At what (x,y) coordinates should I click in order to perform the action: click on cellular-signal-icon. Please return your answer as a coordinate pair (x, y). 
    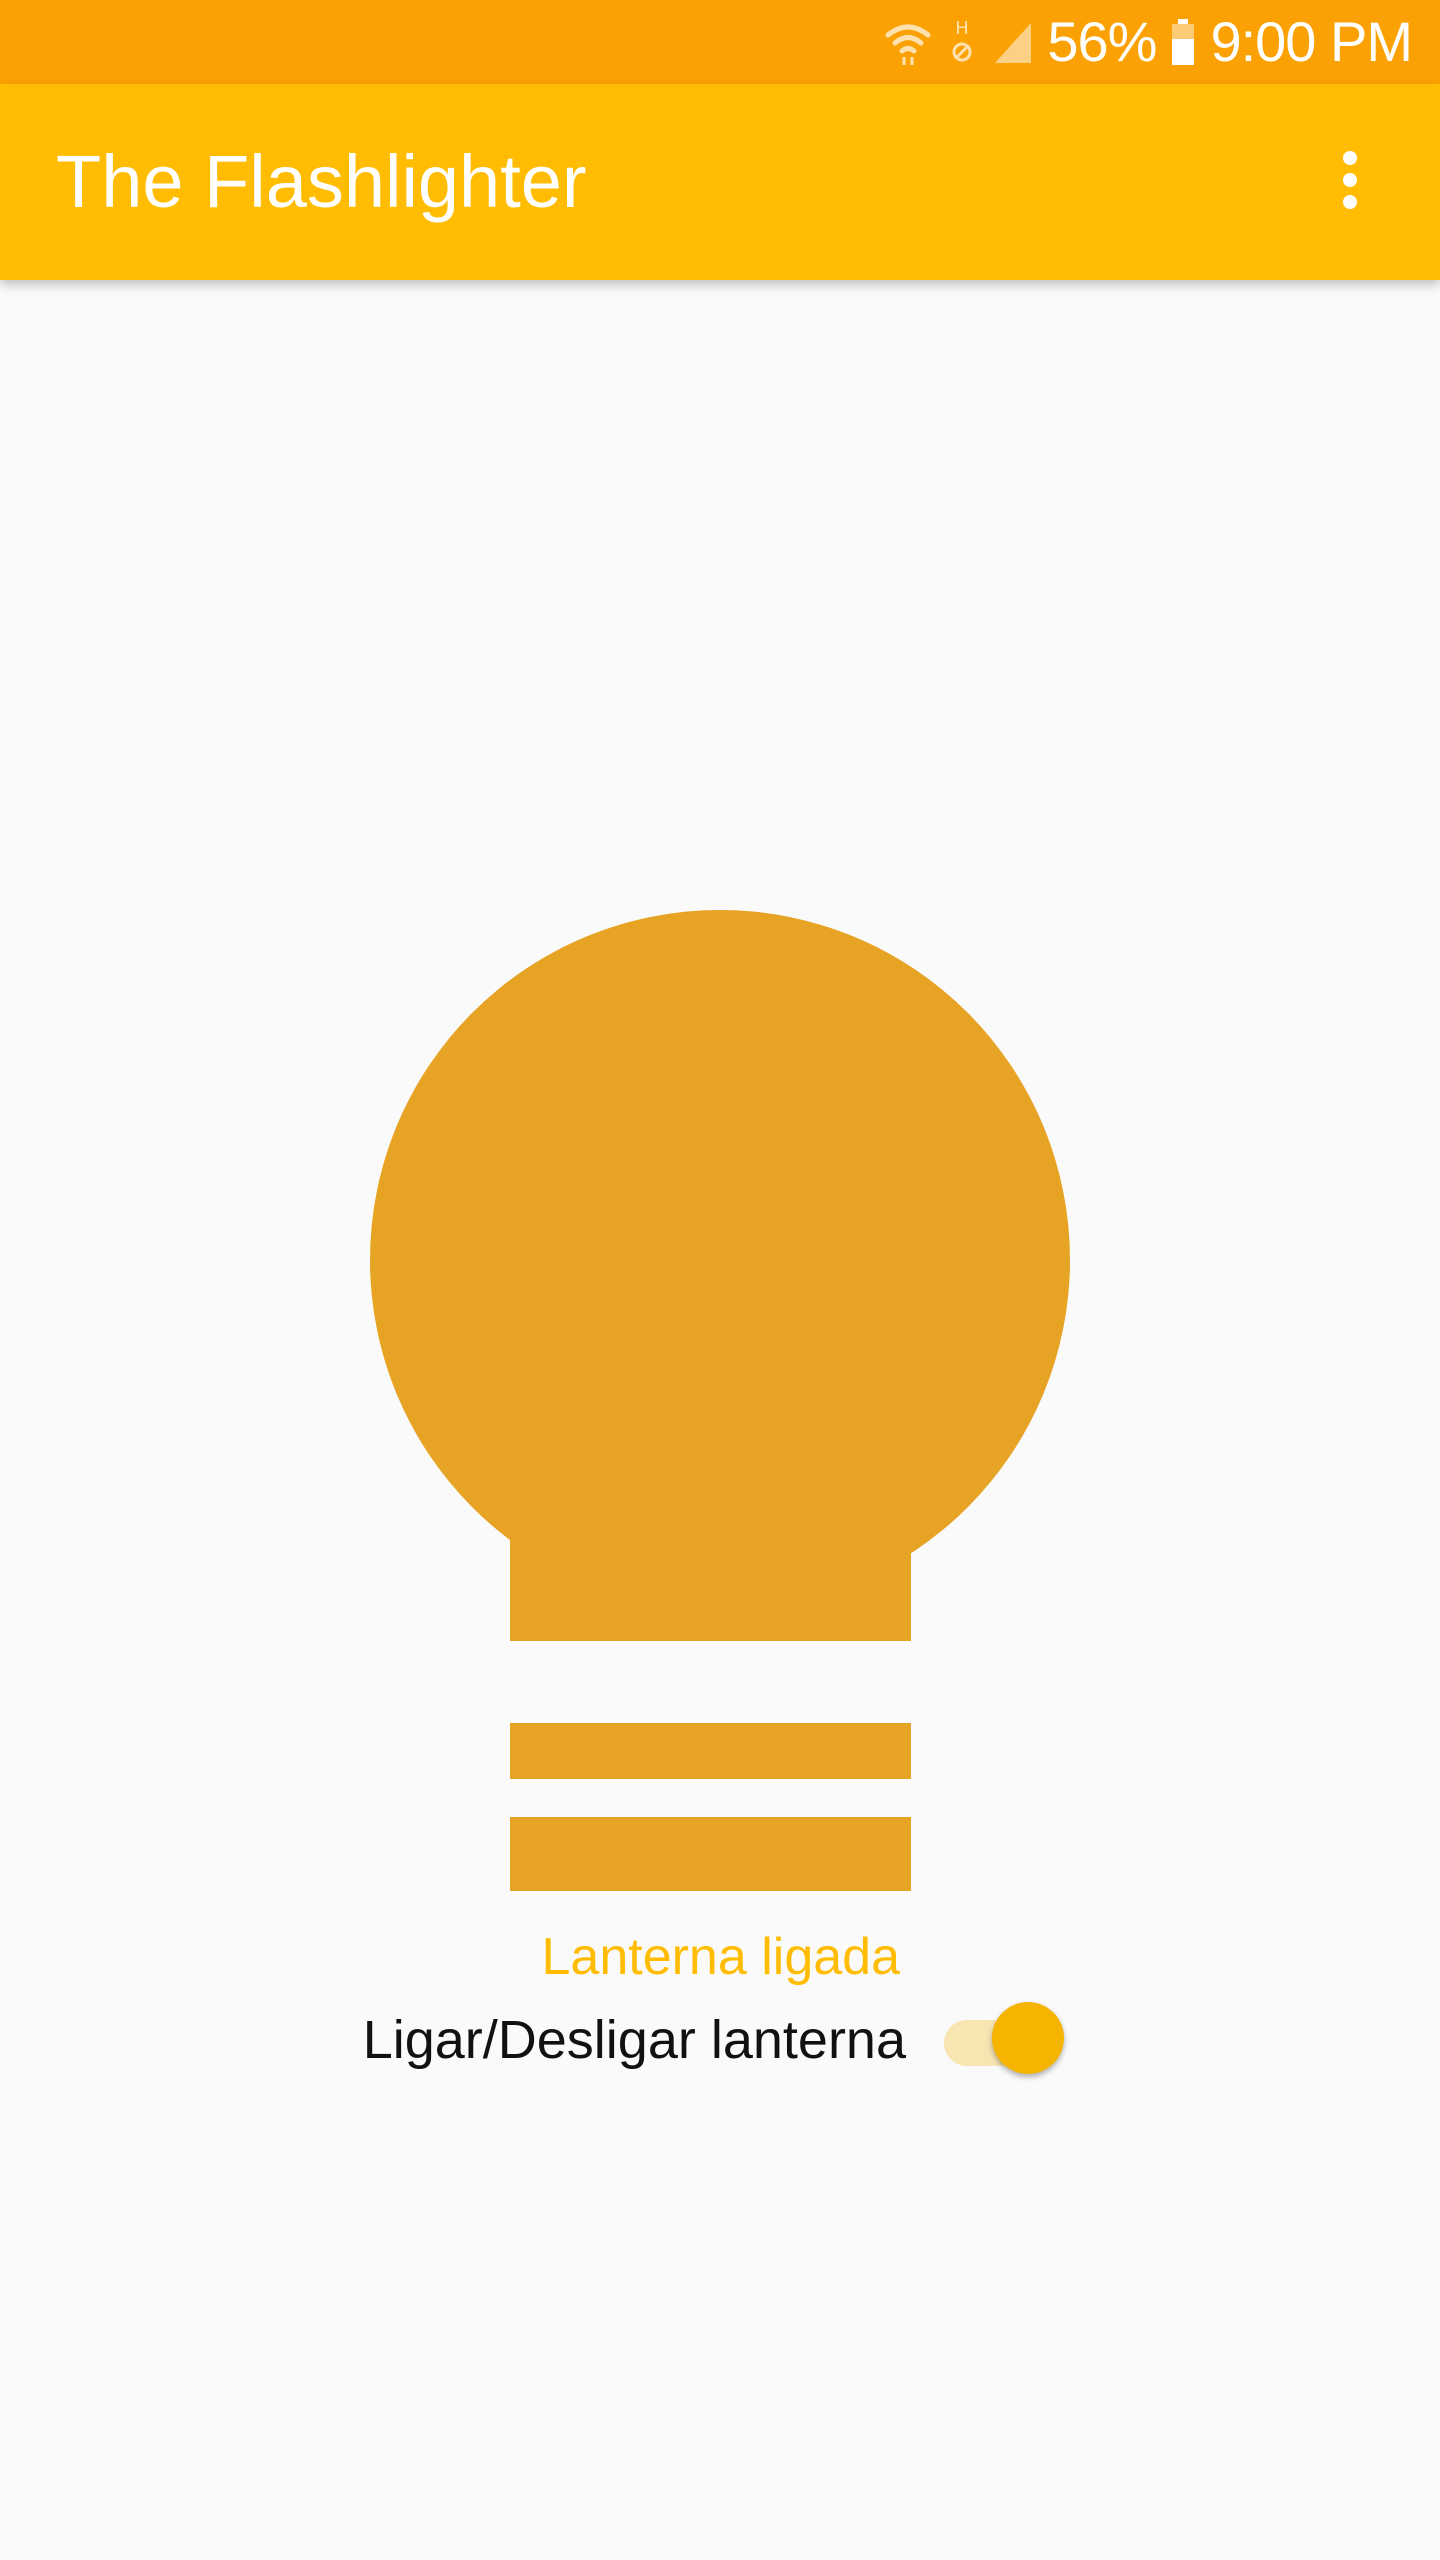
    Looking at the image, I should click on (1012, 42).